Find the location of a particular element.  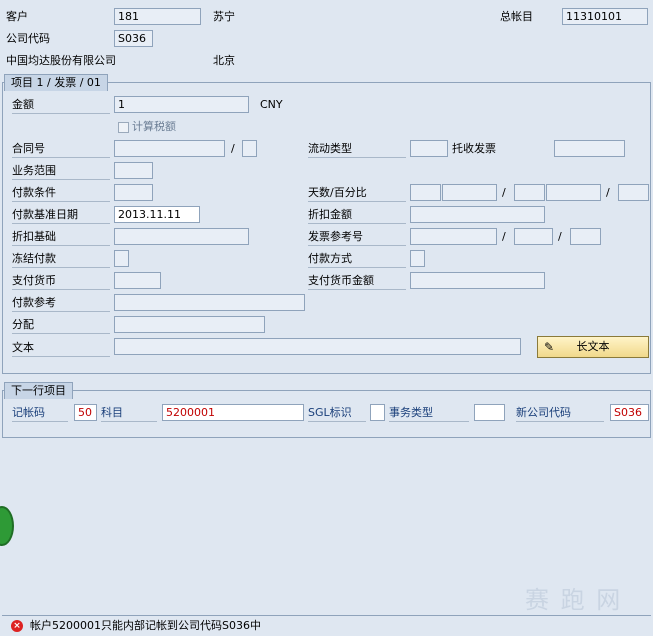

invoice-ref-item-field is located at coordinates (585, 236).